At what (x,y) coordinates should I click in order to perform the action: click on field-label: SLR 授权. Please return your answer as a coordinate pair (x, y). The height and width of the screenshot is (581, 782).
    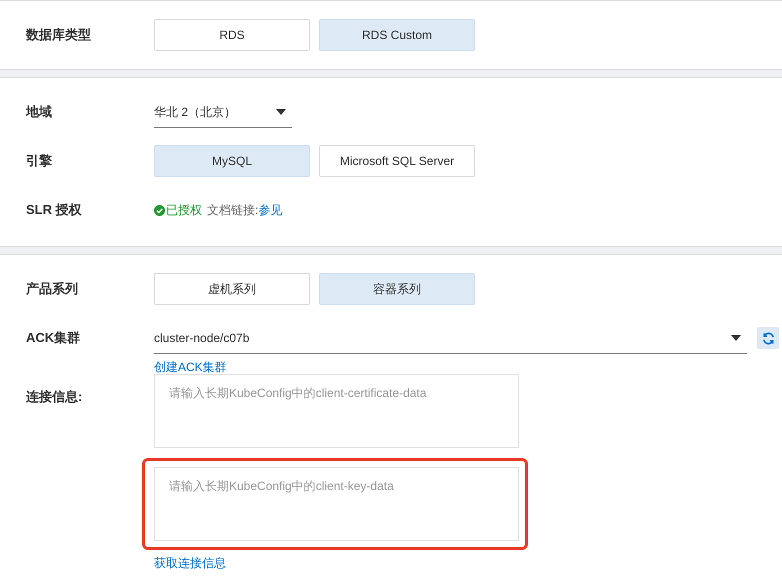
    Looking at the image, I should click on (54, 210).